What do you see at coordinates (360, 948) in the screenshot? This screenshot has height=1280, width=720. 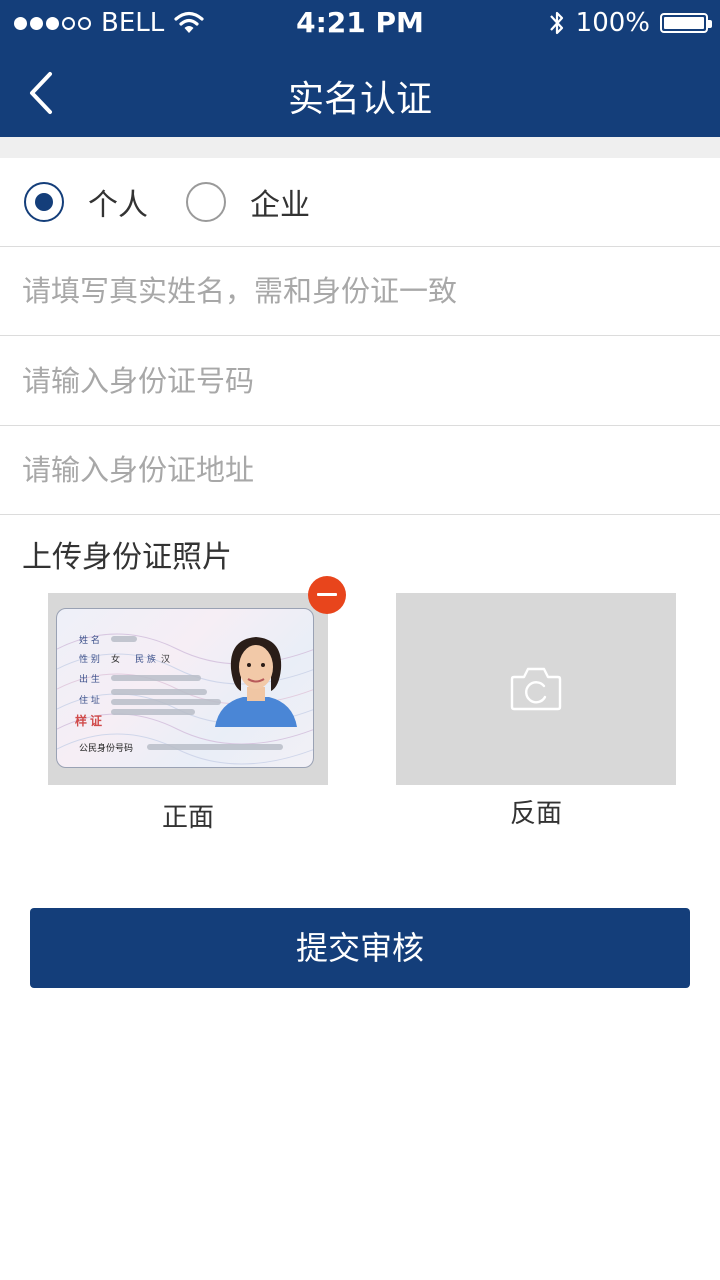 I see `submit-button: 提交审核` at bounding box center [360, 948].